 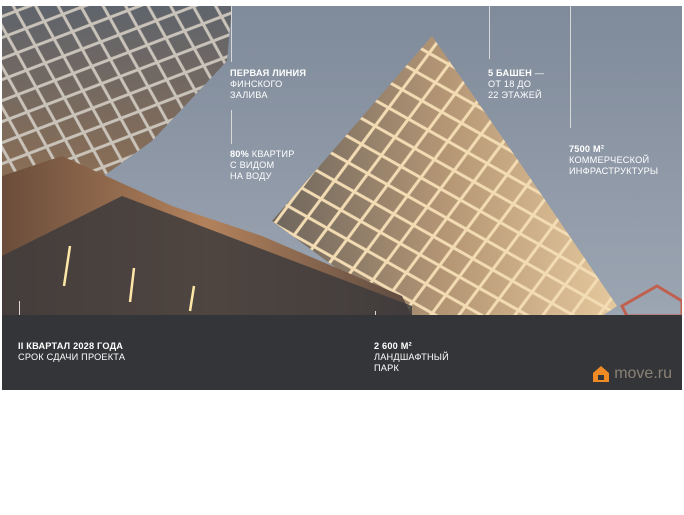 What do you see at coordinates (268, 73) in the screenshot?
I see `label-first-line-title: Первая линия` at bounding box center [268, 73].